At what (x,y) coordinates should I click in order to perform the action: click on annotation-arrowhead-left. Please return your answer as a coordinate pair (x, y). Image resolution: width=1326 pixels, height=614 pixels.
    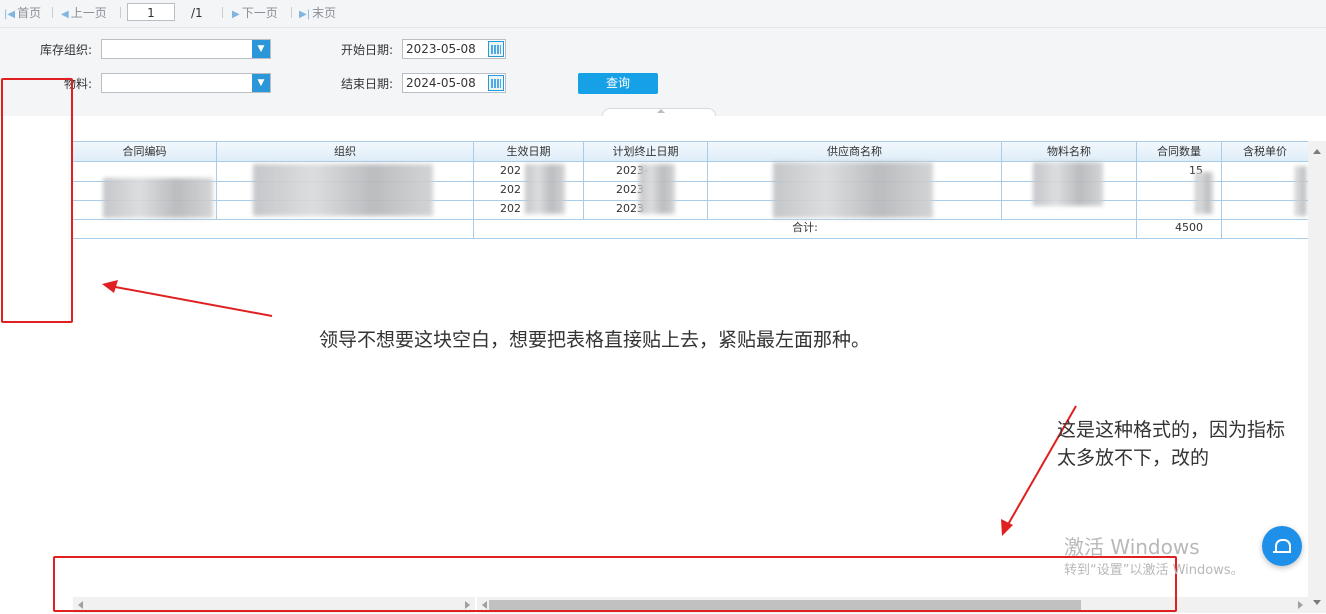
    Looking at the image, I should click on (110, 286).